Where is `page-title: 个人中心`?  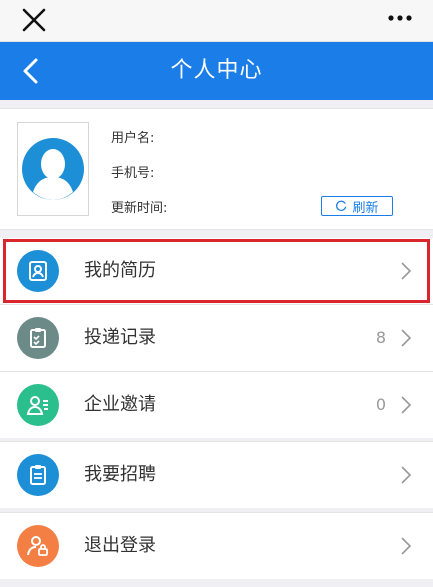
page-title: 个人中心 is located at coordinates (216, 70).